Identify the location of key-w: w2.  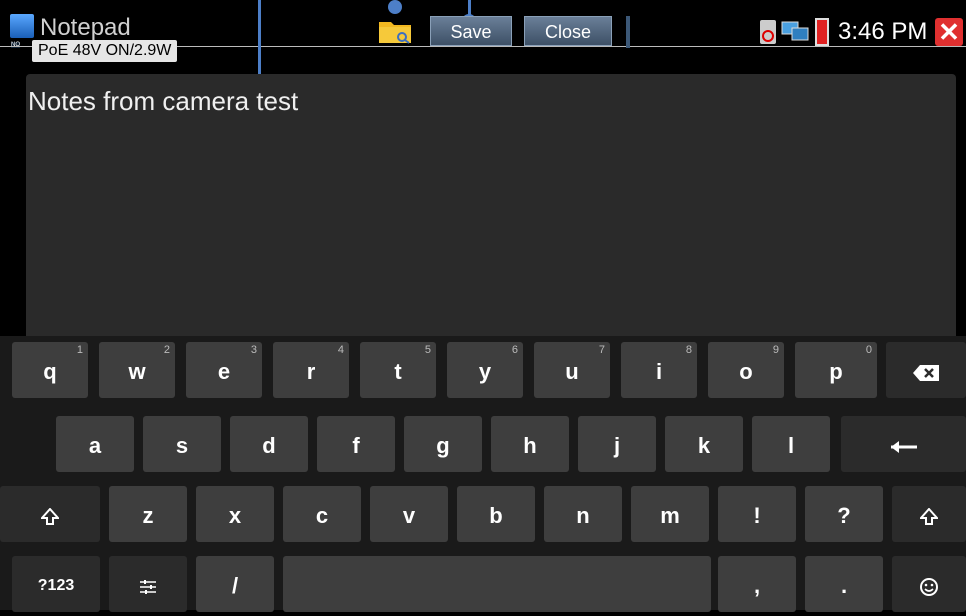
(137, 370).